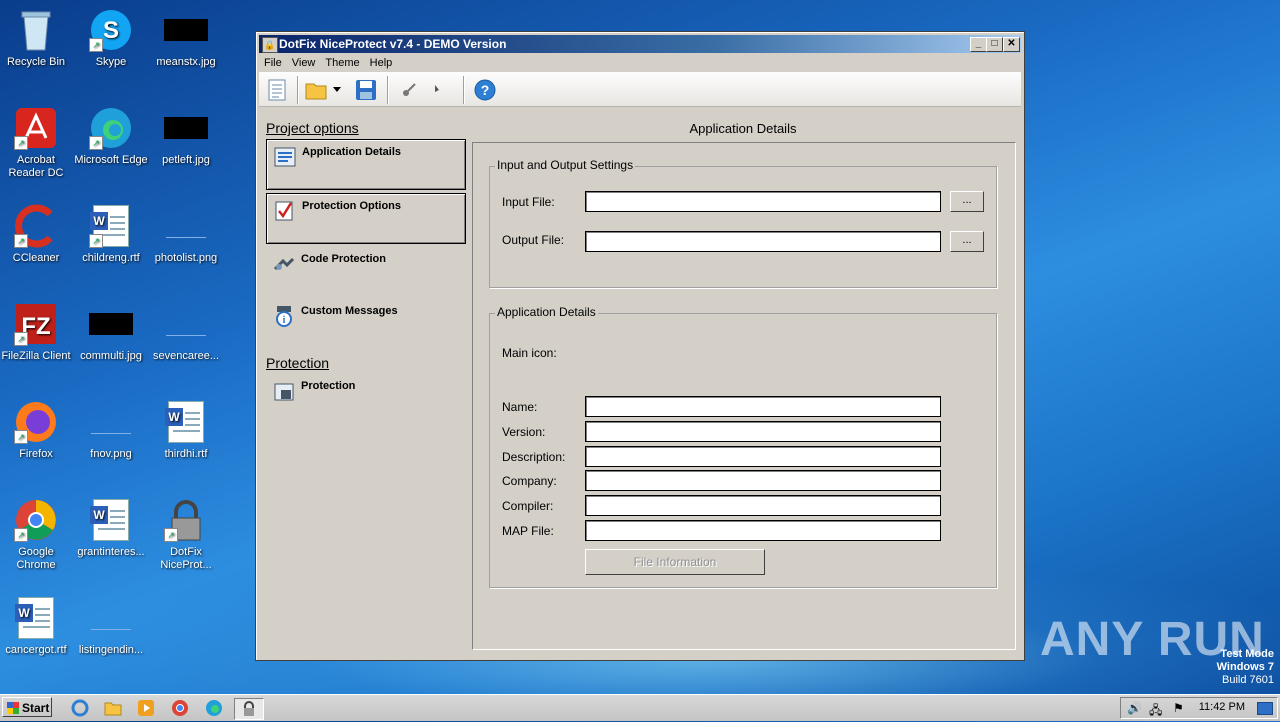  Describe the element at coordinates (366, 90) in the screenshot. I see `save-icon` at that location.